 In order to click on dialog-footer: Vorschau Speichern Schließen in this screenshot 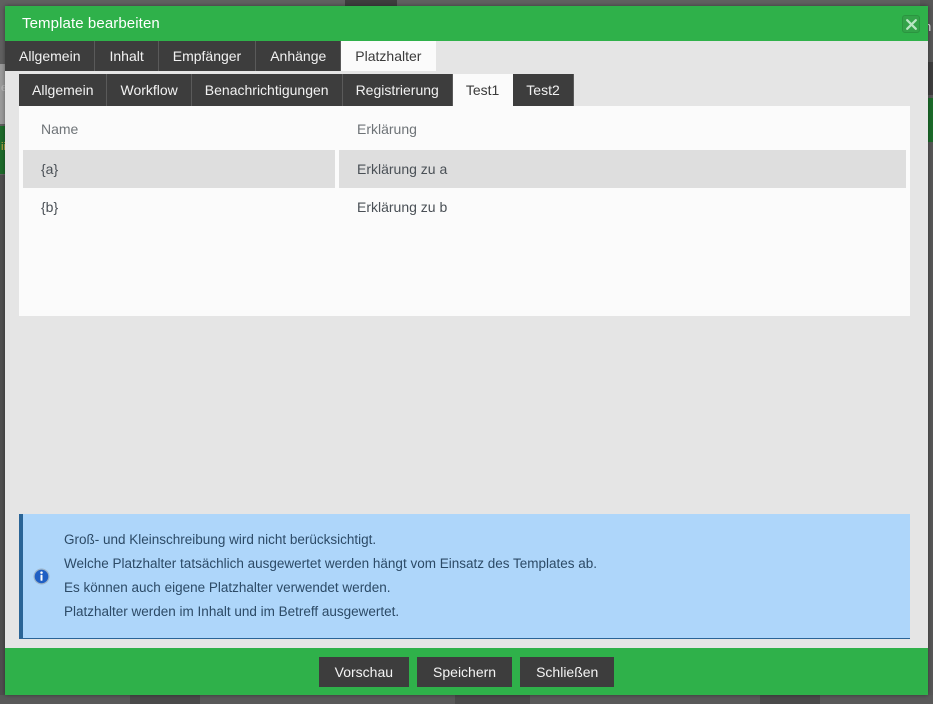, I will do `click(466, 671)`.